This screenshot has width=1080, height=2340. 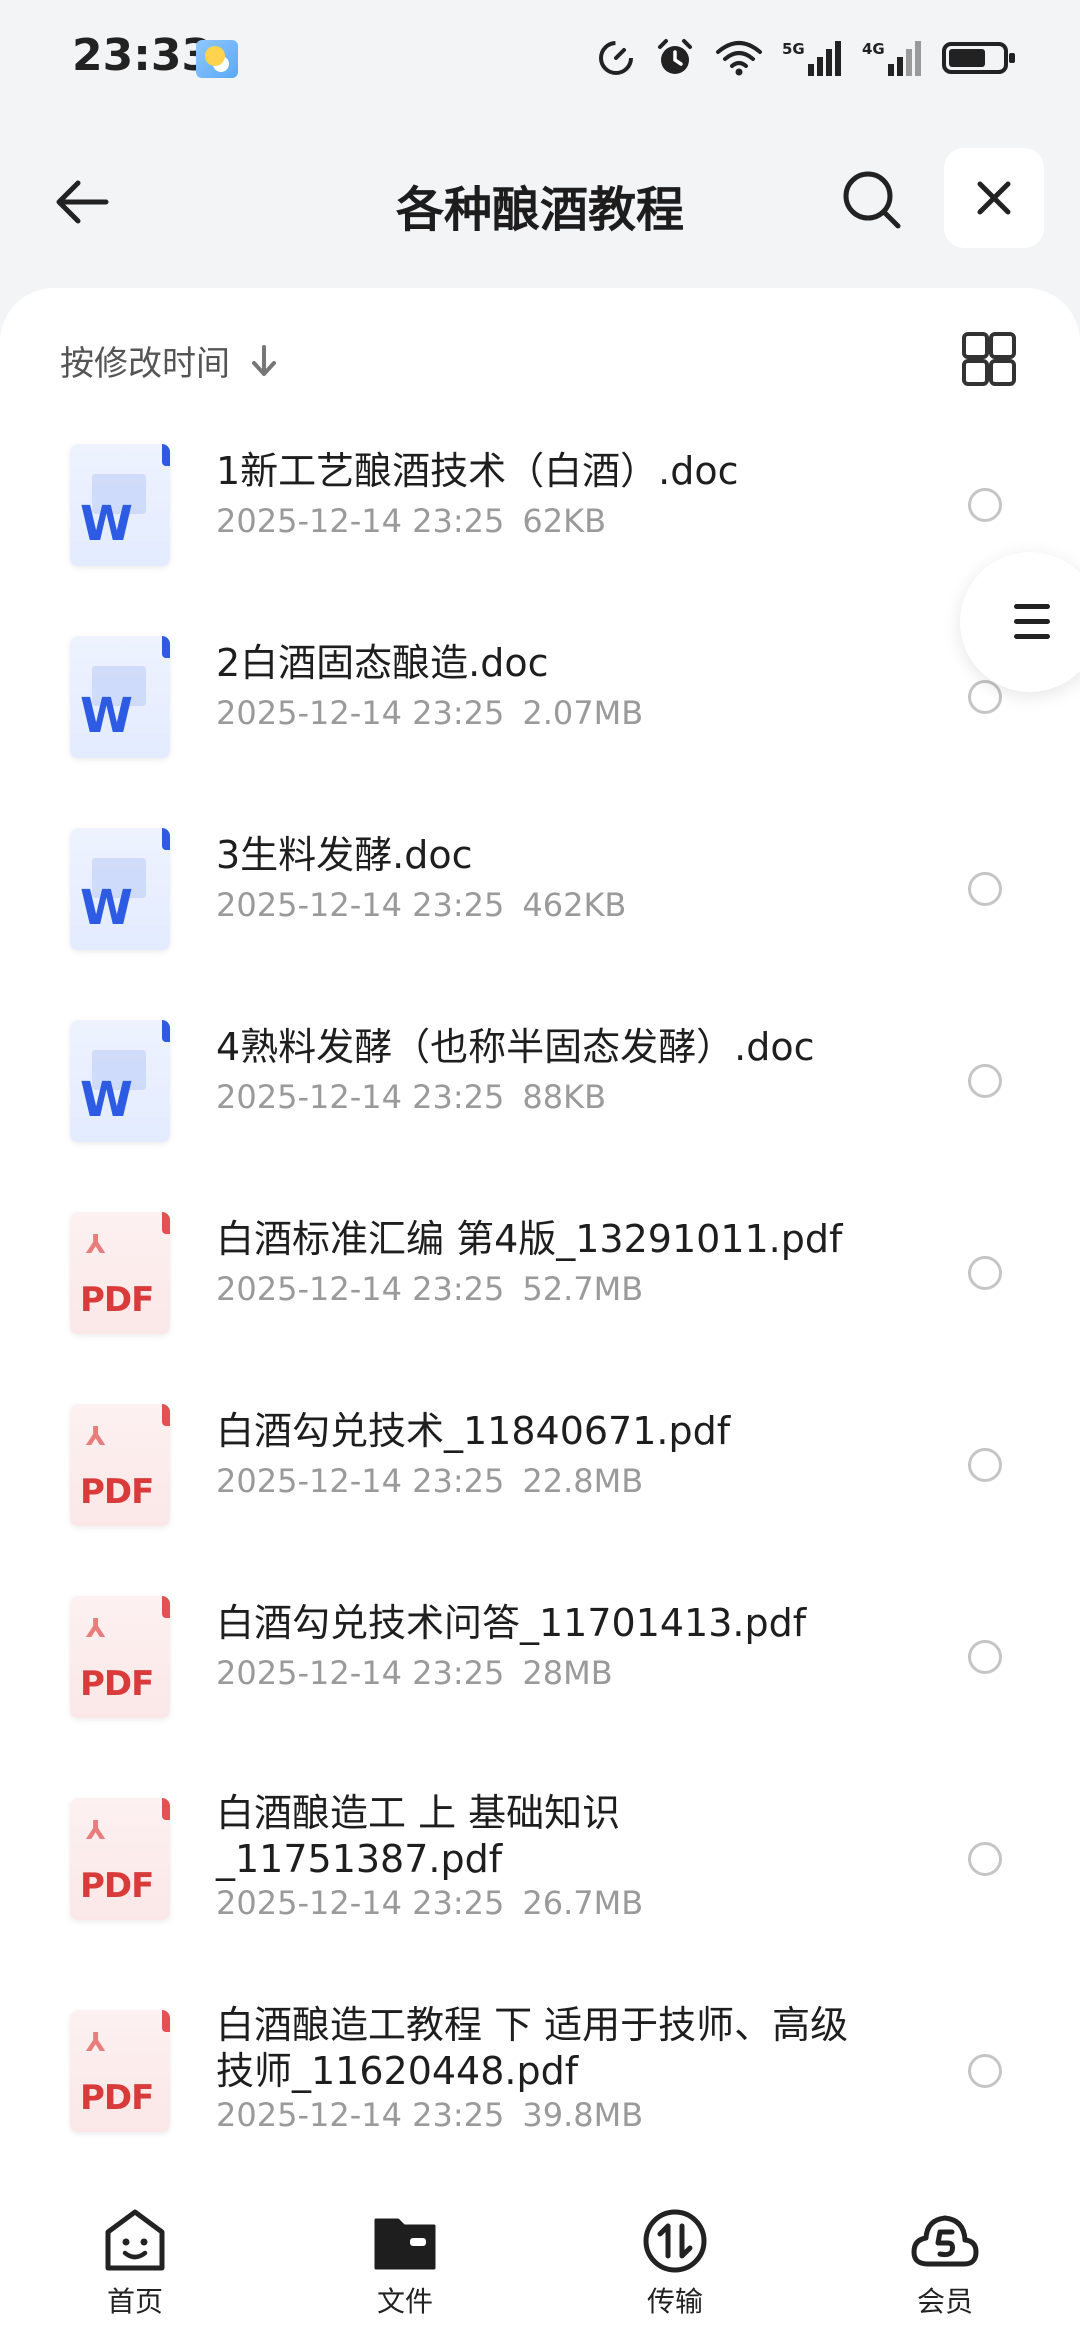 I want to click on file-meta: 2025-12-14 23:25 39.8MB, so click(x=429, y=2115).